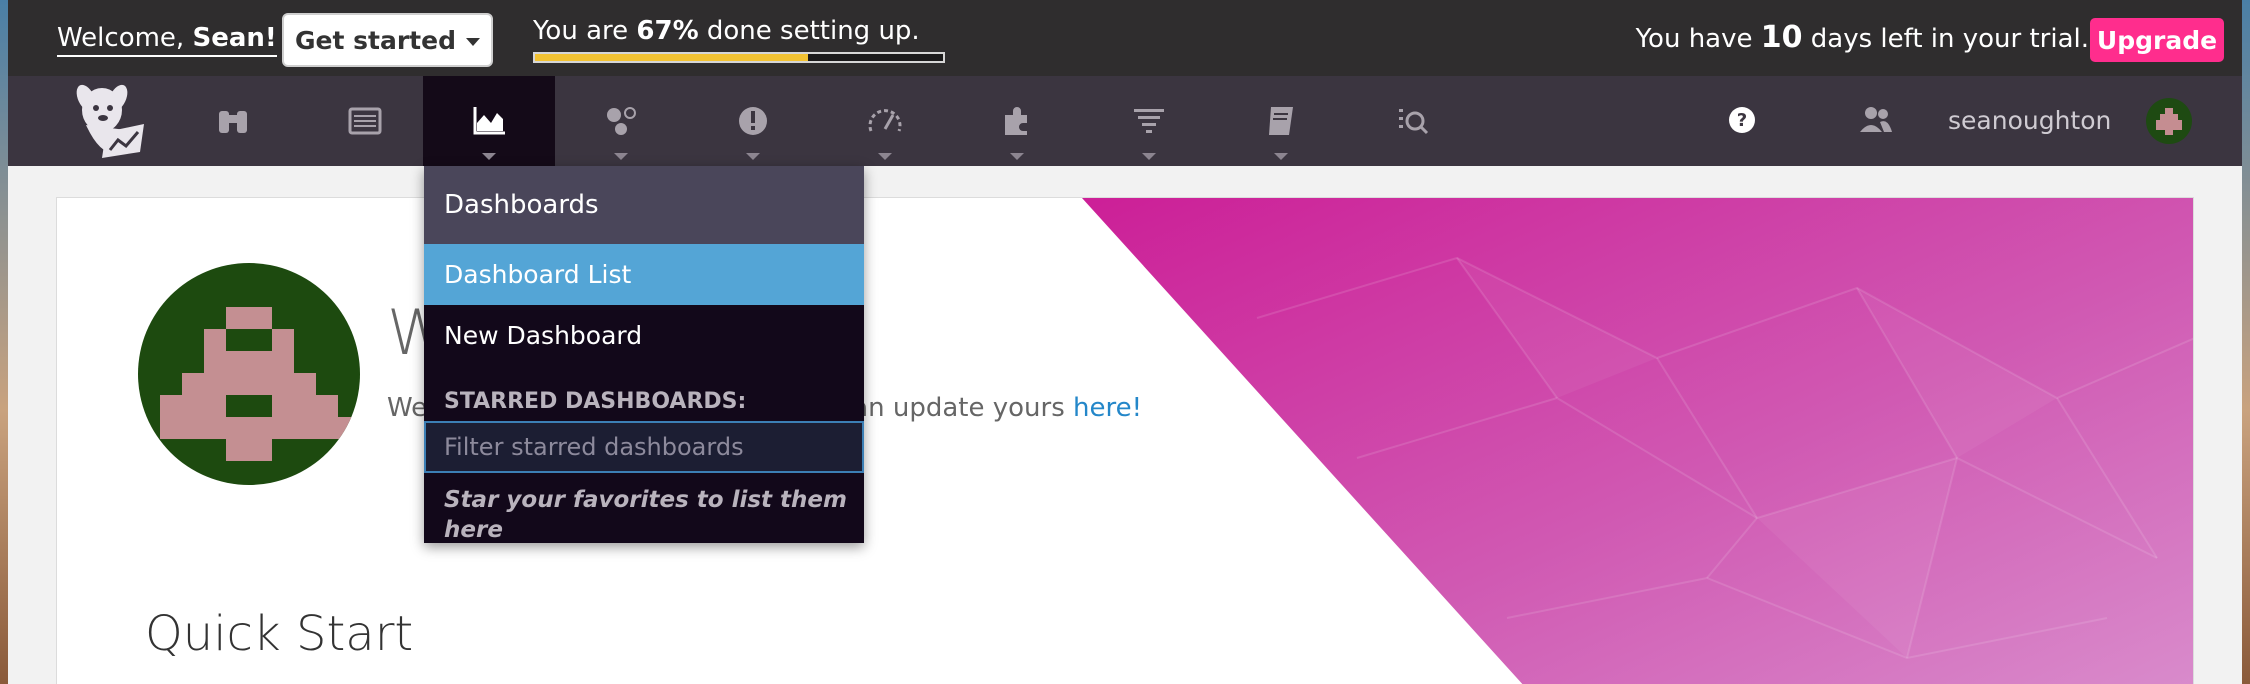 This screenshot has height=684, width=2250. I want to click on setup-status: You are 67% done setting up., so click(726, 31).